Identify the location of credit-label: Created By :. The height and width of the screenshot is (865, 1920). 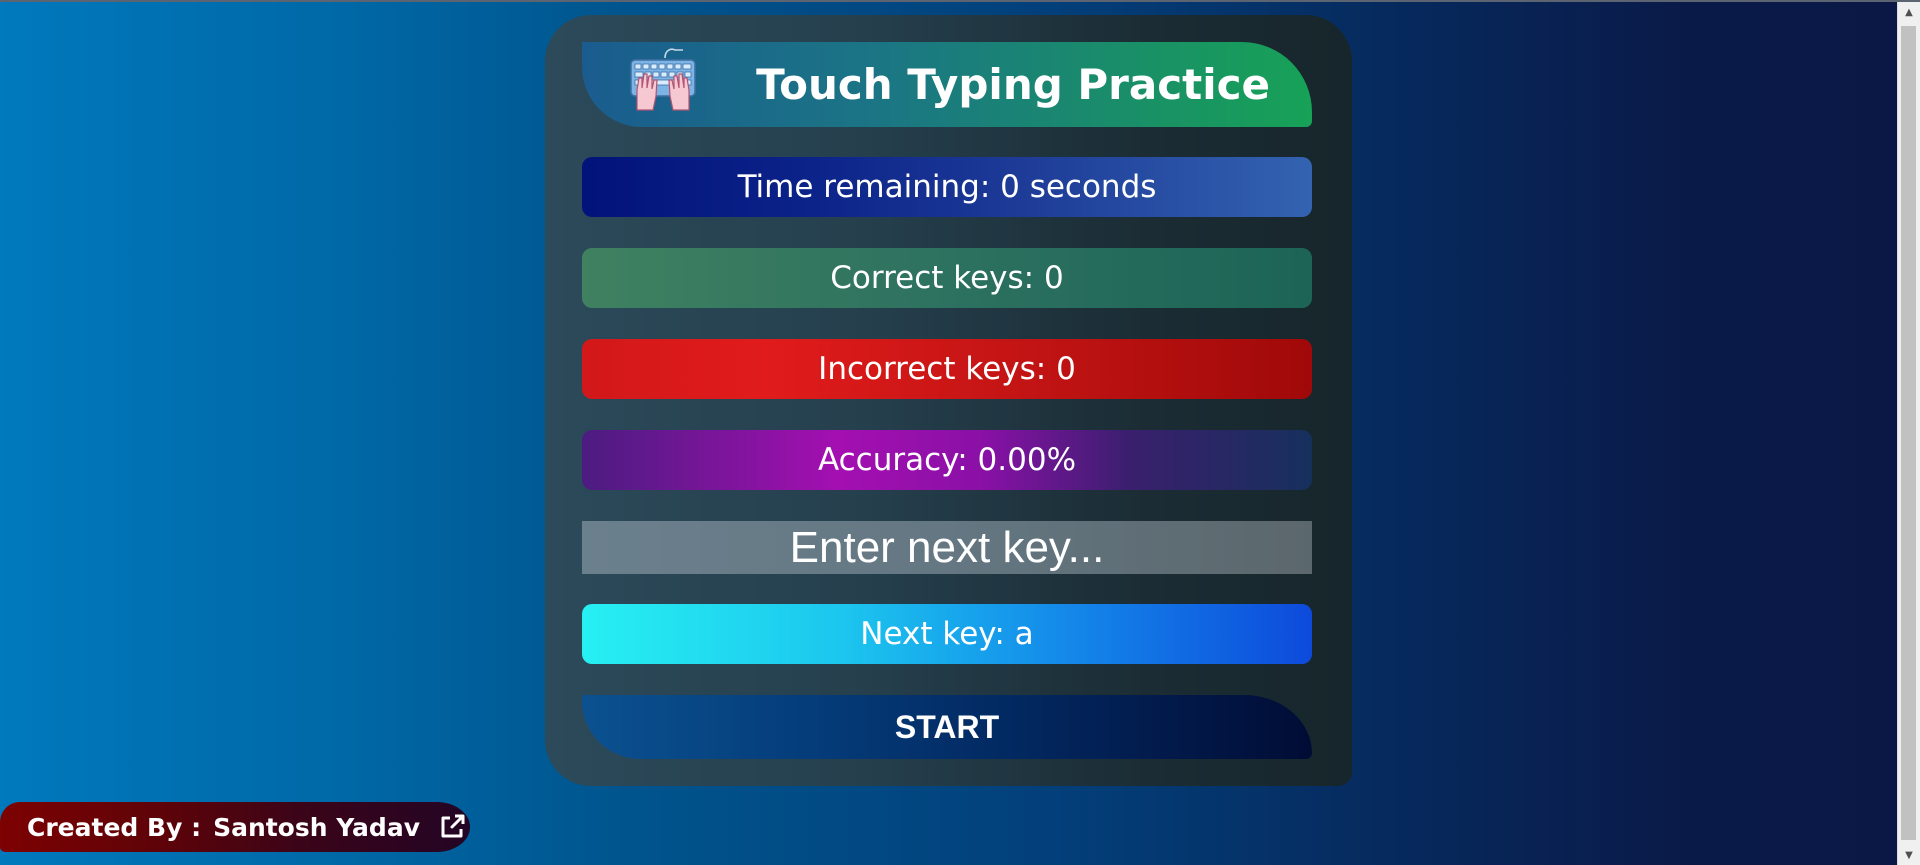
(114, 827).